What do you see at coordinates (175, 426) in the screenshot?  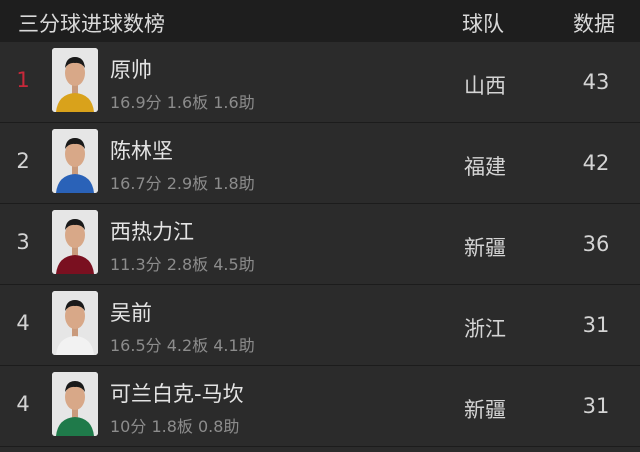 I see `player-stats: 10分 1.8板 0.8助` at bounding box center [175, 426].